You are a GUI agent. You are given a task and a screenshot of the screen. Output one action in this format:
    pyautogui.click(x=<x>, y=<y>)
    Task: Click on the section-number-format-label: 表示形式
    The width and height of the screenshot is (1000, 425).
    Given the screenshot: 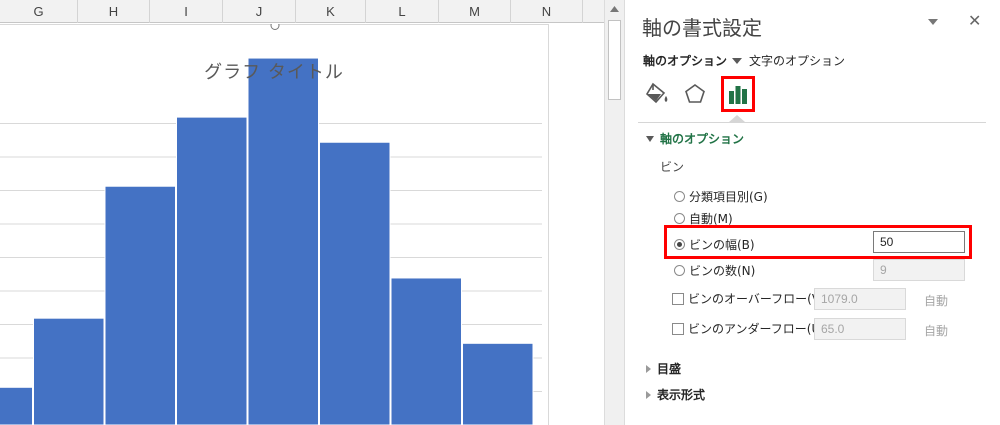 What is the action you would take?
    pyautogui.click(x=681, y=395)
    